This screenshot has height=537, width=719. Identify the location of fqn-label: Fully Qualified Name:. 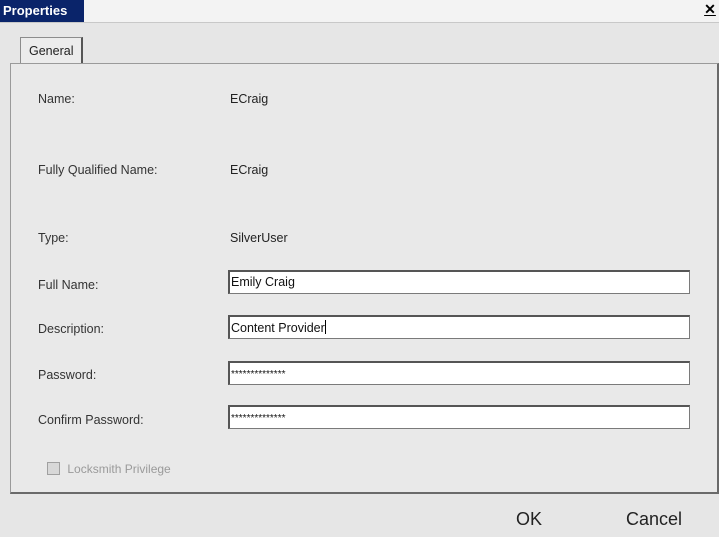
(98, 170).